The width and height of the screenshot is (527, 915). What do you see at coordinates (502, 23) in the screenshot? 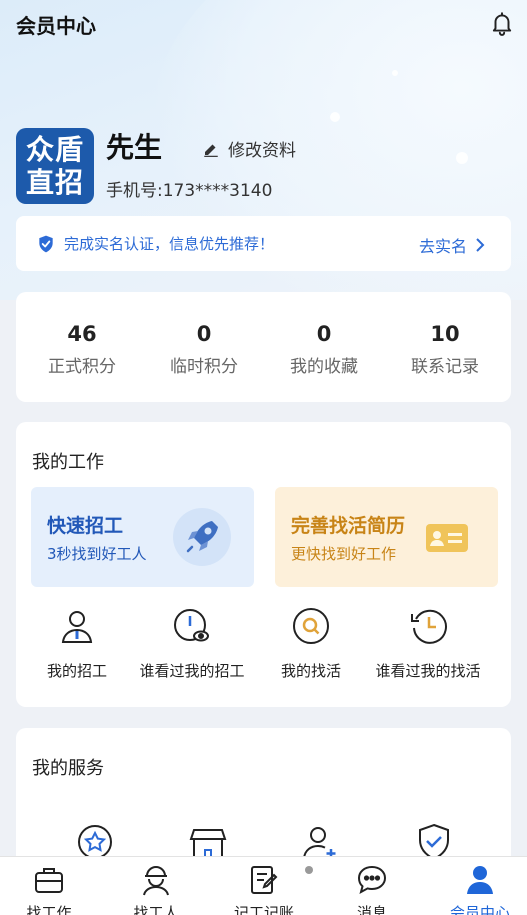
I see `bell-icon` at bounding box center [502, 23].